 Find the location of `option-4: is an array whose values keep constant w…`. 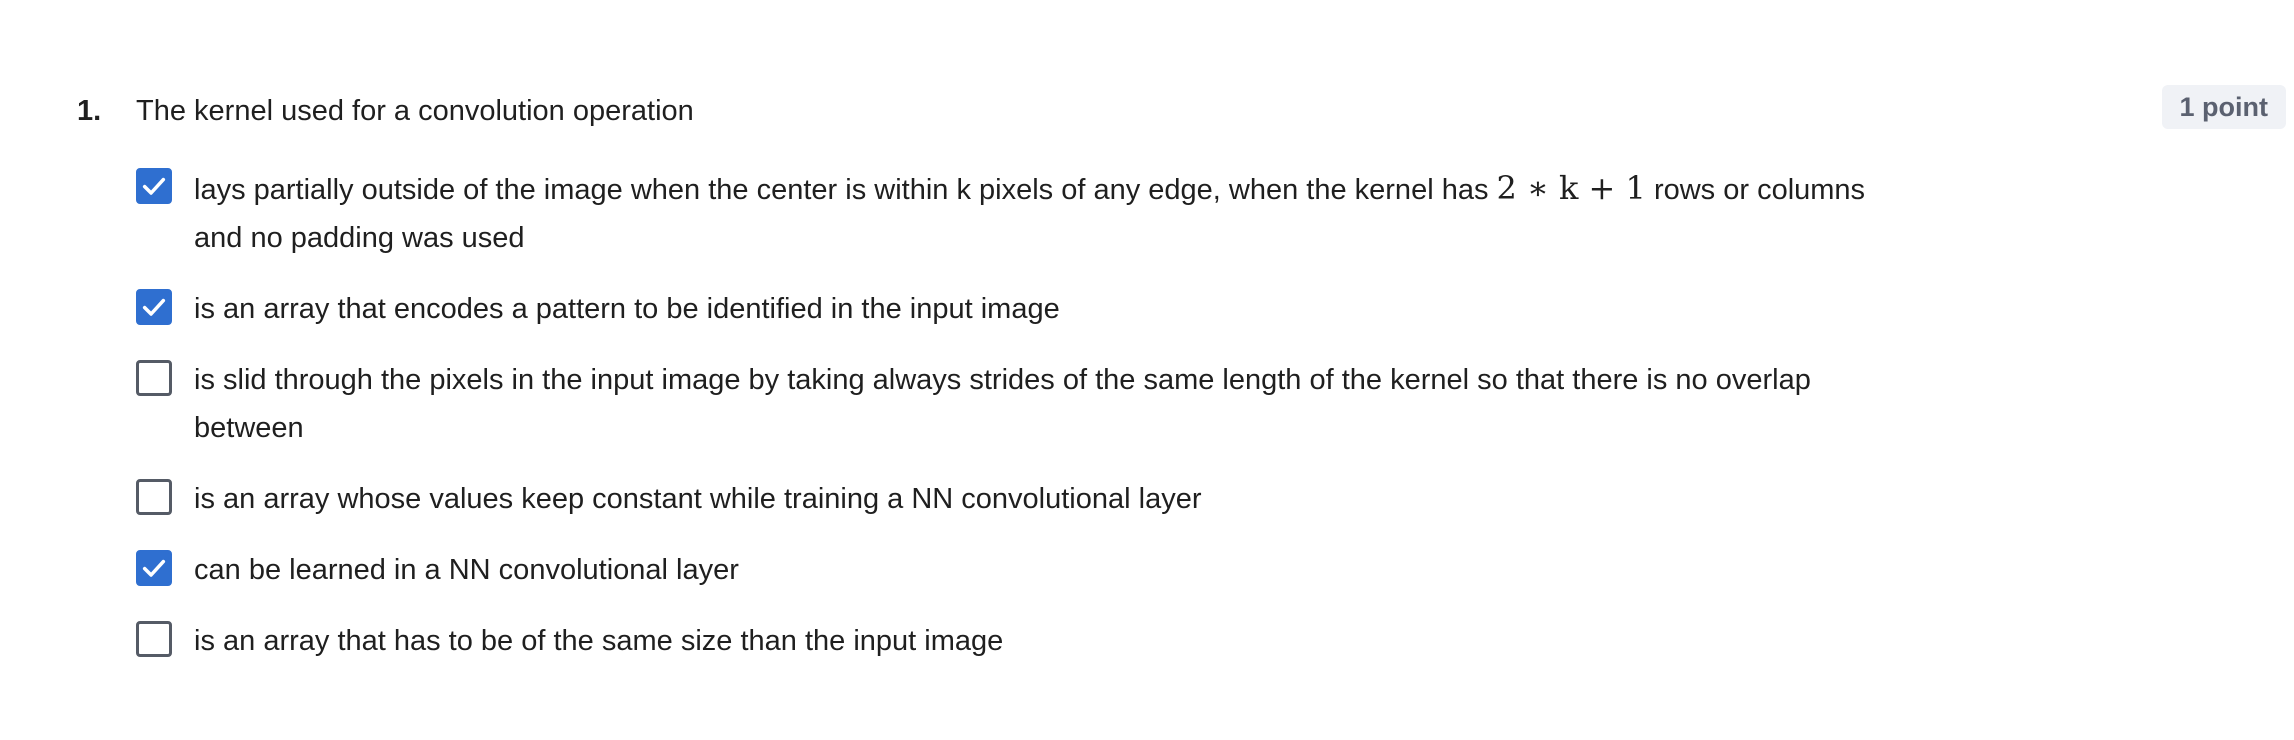

option-4: is an array whose values keep constant w… is located at coordinates (1066, 499).